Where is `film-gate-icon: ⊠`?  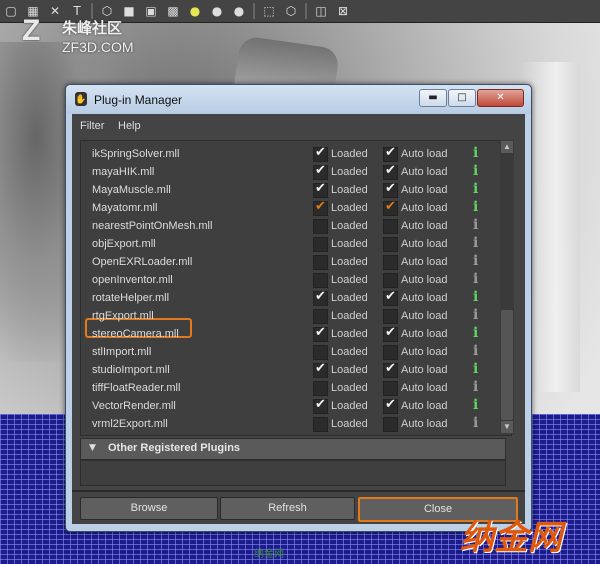
film-gate-icon: ⊠ is located at coordinates (343, 11).